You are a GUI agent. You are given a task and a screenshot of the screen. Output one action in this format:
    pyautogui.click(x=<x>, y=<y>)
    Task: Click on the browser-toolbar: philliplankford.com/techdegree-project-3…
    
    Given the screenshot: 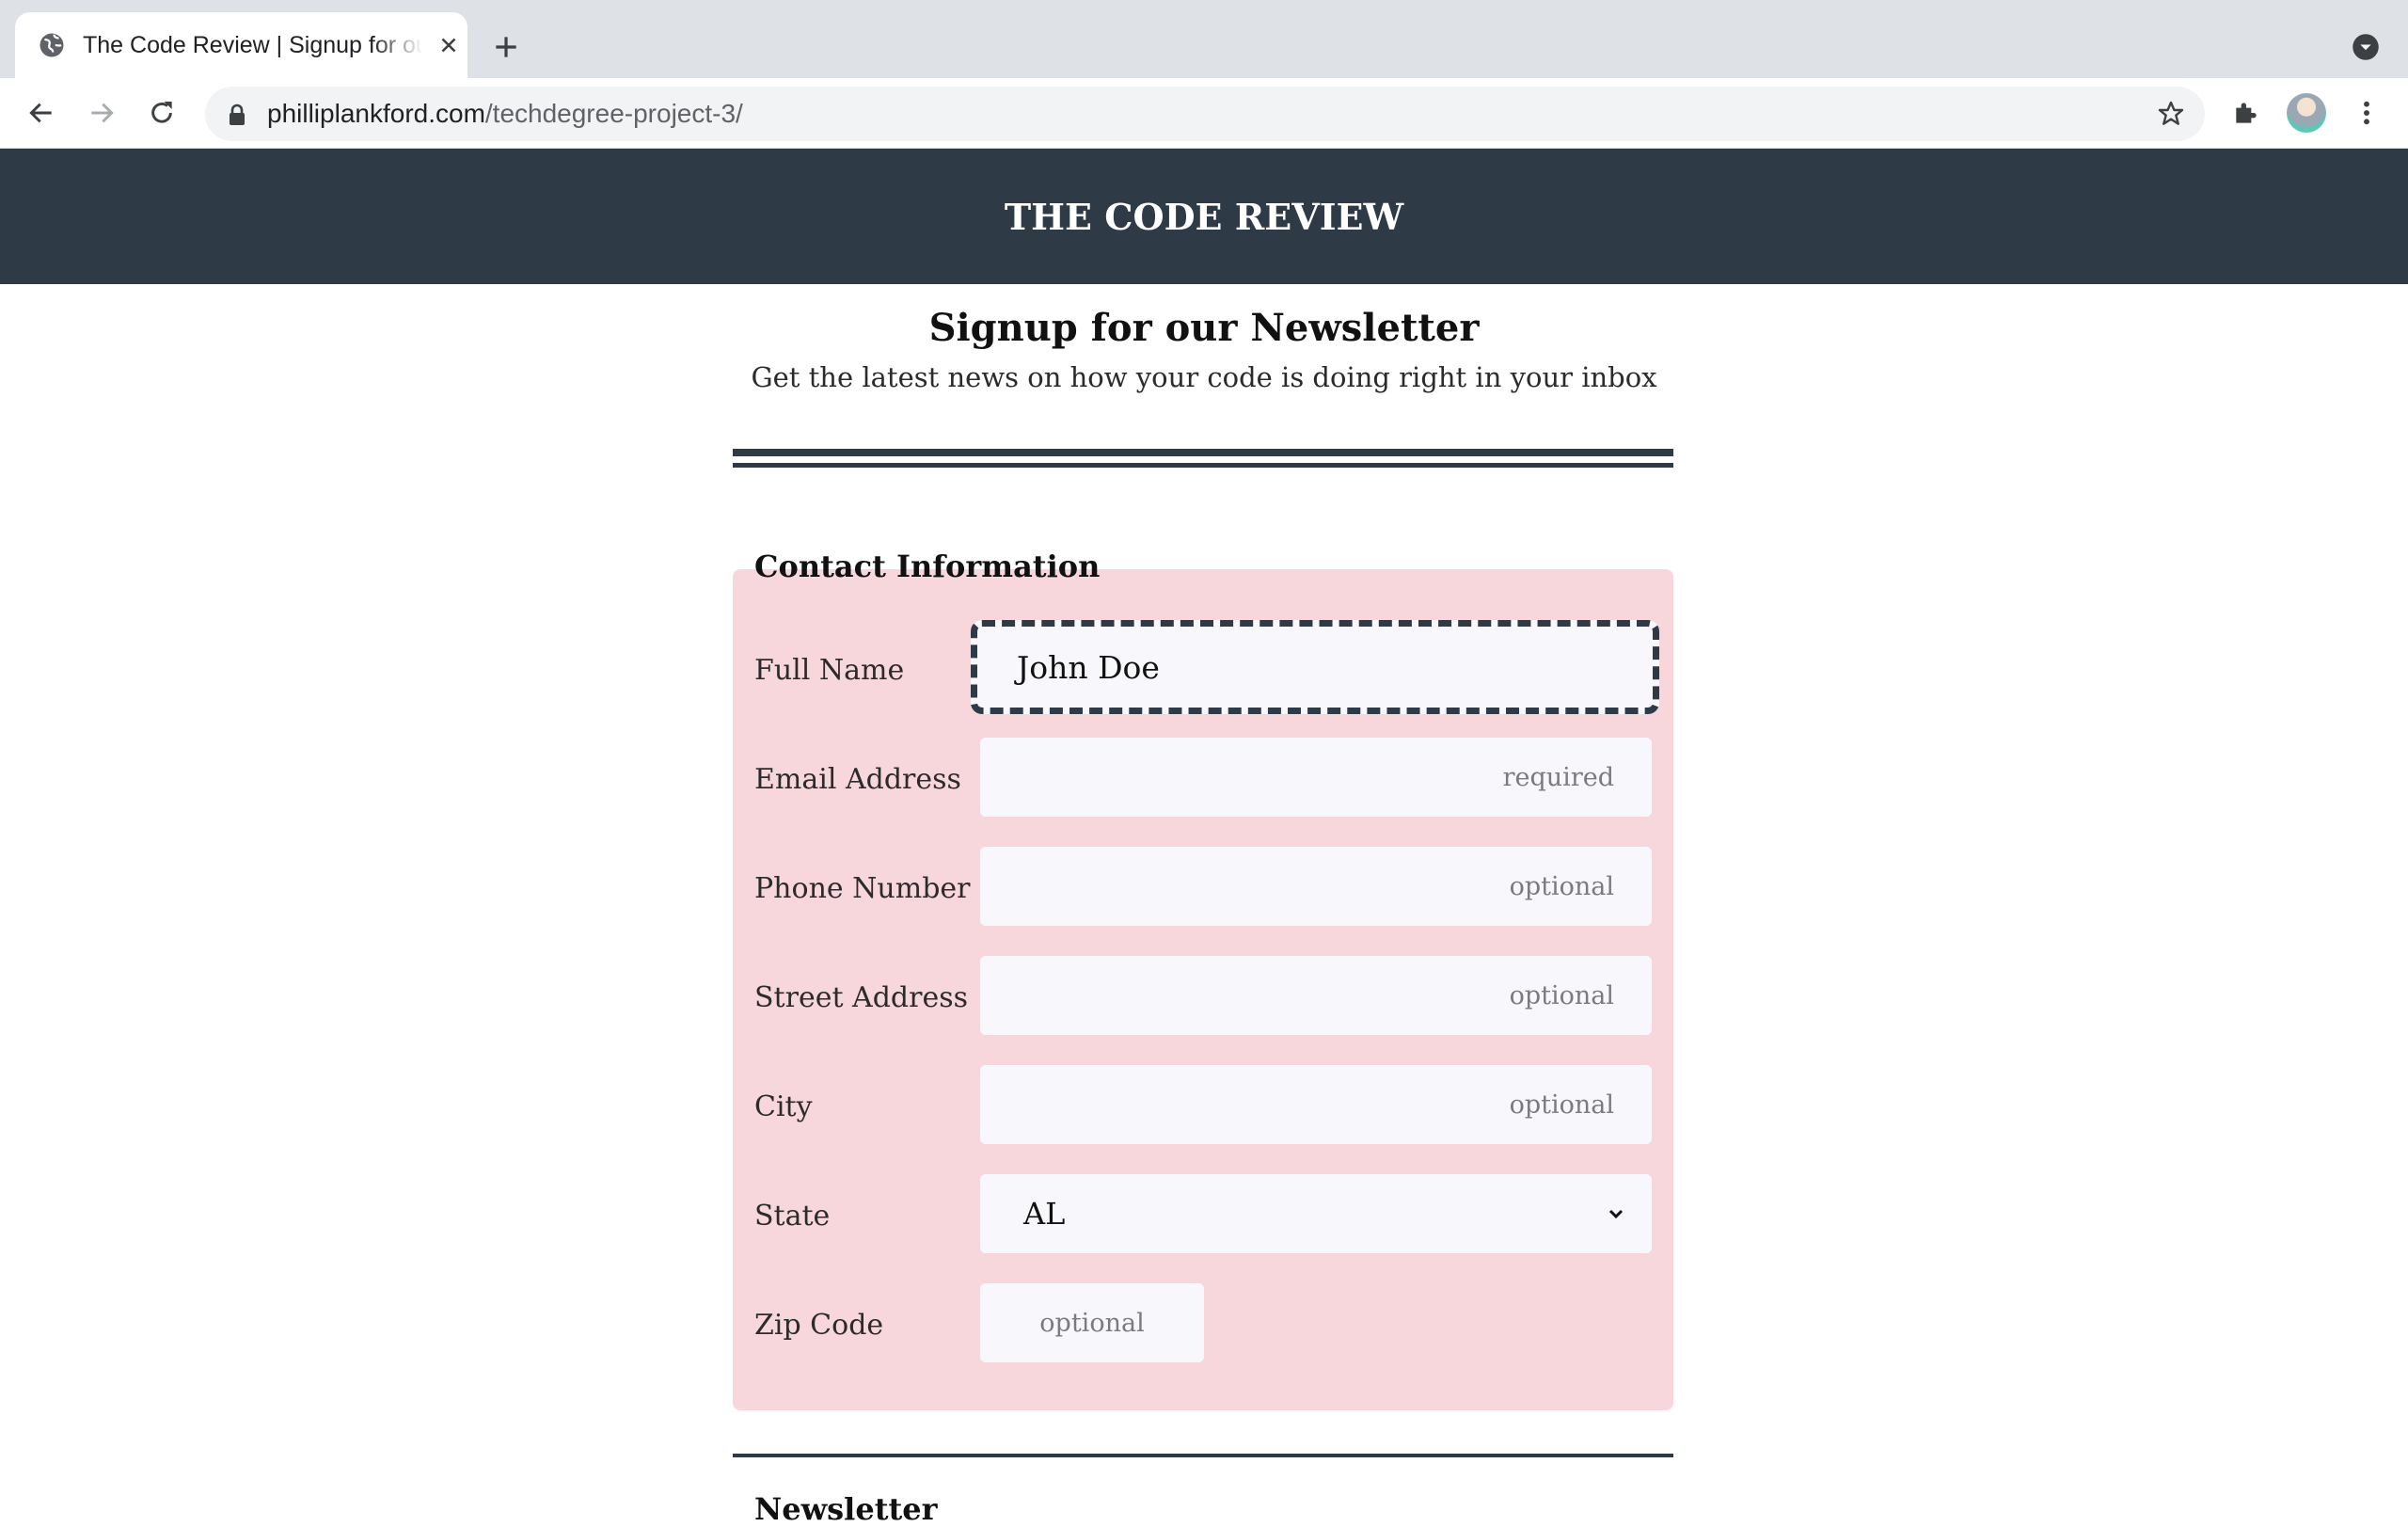 What is the action you would take?
    pyautogui.click(x=1204, y=113)
    